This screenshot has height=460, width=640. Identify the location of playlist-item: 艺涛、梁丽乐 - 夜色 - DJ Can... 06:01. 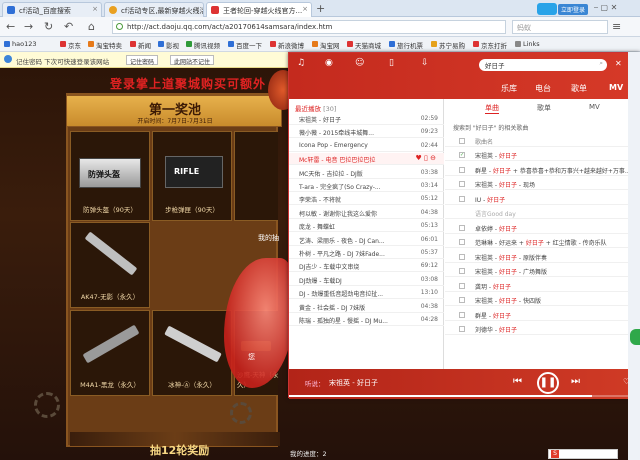
(366, 240).